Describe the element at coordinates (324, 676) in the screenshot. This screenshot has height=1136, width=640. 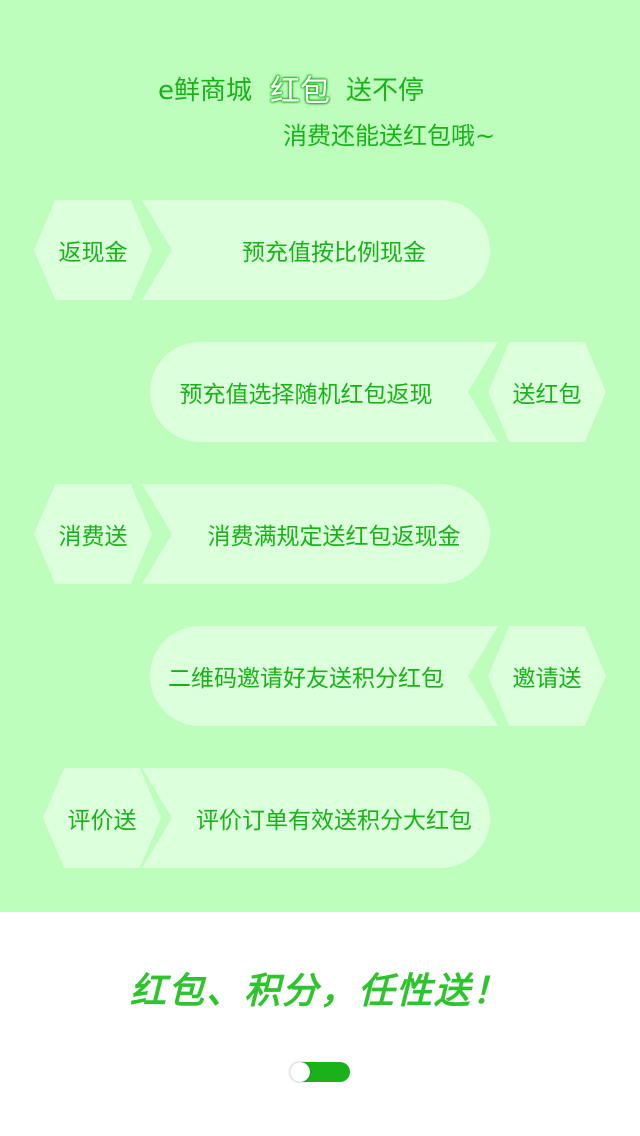
I see `card-invite: 二维码邀请好友送积分红包` at that location.